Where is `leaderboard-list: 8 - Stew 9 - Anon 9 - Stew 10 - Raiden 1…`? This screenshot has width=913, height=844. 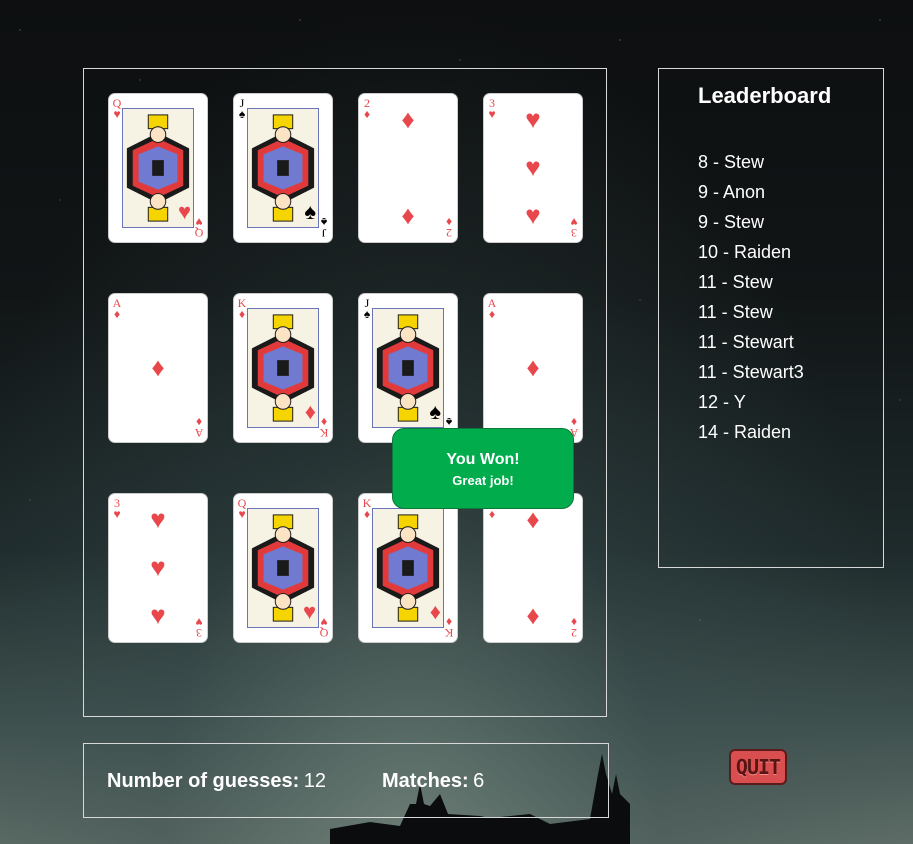
leaderboard-list: 8 - Stew 9 - Anon 9 - Stew 10 - Raiden 1… is located at coordinates (751, 297).